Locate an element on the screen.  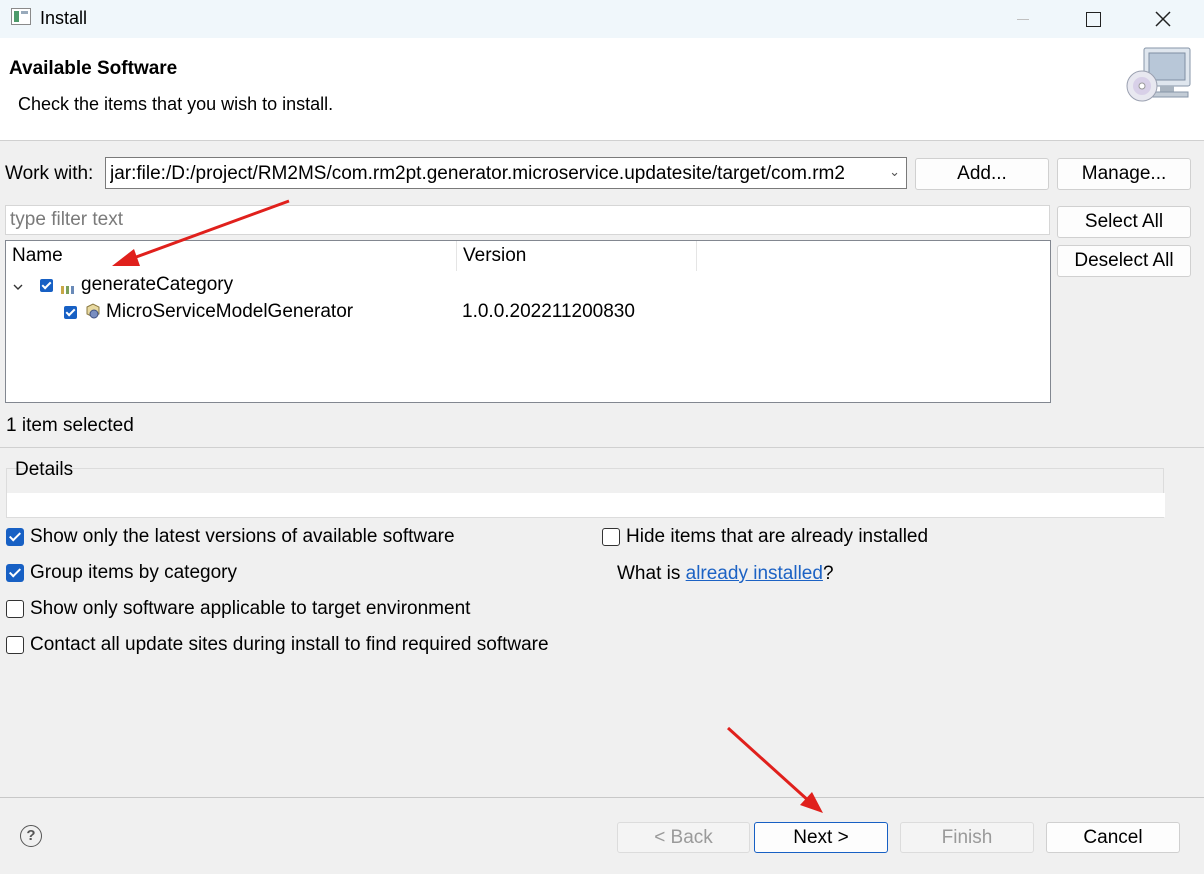
details-text is located at coordinates (586, 505).